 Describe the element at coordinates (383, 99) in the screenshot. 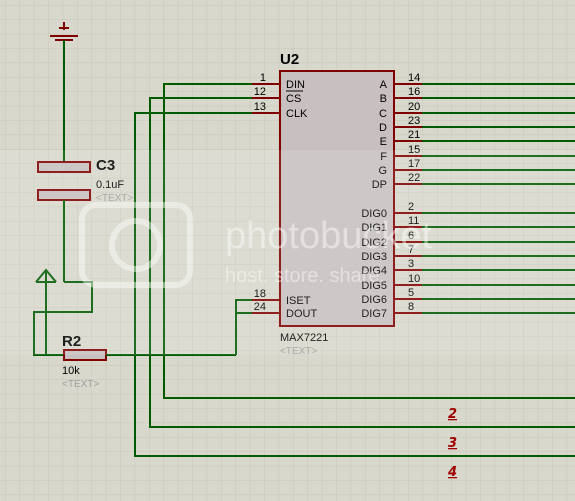

I see `pin-name-b: B` at that location.